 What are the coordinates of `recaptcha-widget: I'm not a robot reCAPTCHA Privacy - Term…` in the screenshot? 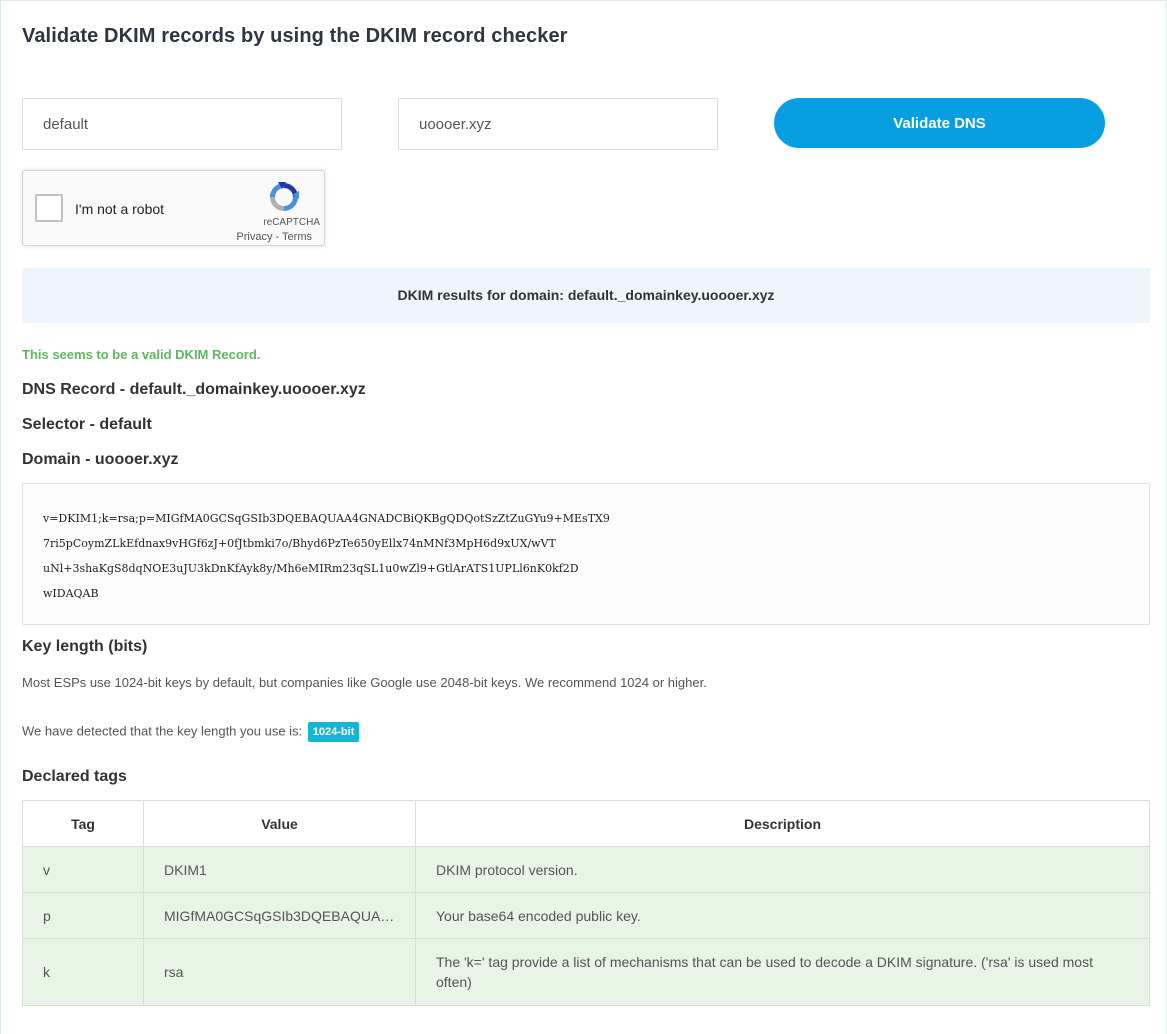 It's located at (173, 208).